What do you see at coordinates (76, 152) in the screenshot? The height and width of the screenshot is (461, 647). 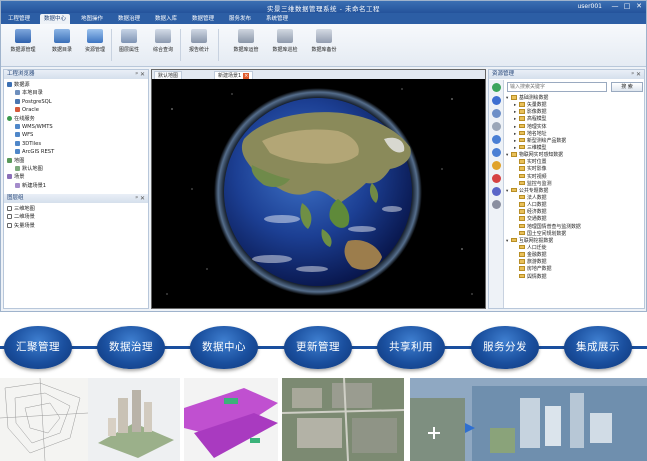 I see `tree-node: ArcGIS REST` at bounding box center [76, 152].